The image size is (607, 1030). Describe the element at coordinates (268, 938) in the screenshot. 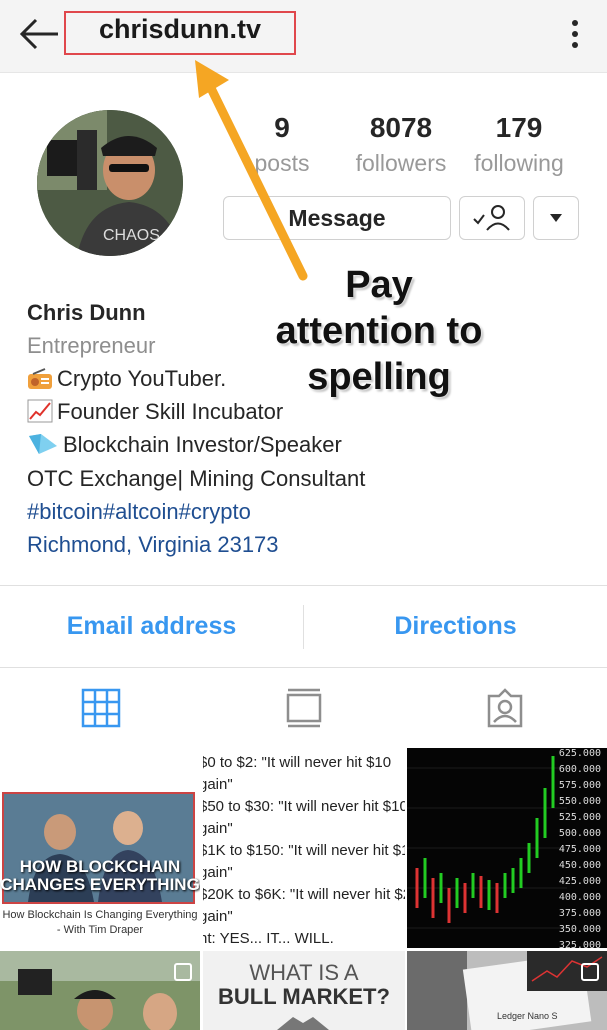

I see `quote-line: nt: YES... IT... WILL.` at that location.